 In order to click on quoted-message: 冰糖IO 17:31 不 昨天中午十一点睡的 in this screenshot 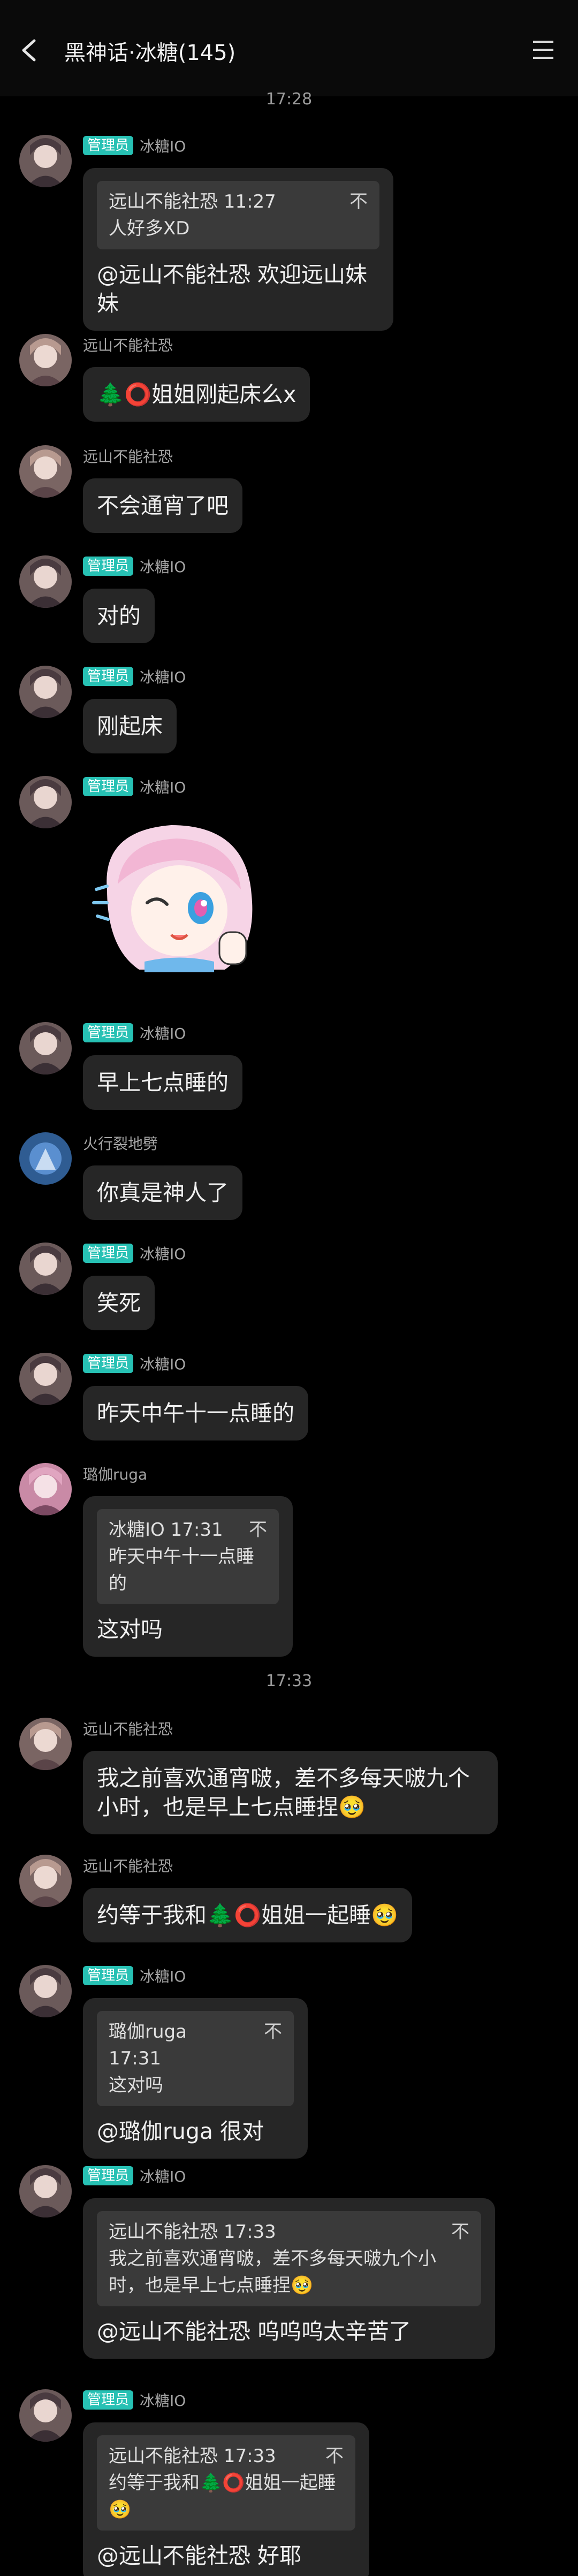, I will do `click(188, 1556)`.